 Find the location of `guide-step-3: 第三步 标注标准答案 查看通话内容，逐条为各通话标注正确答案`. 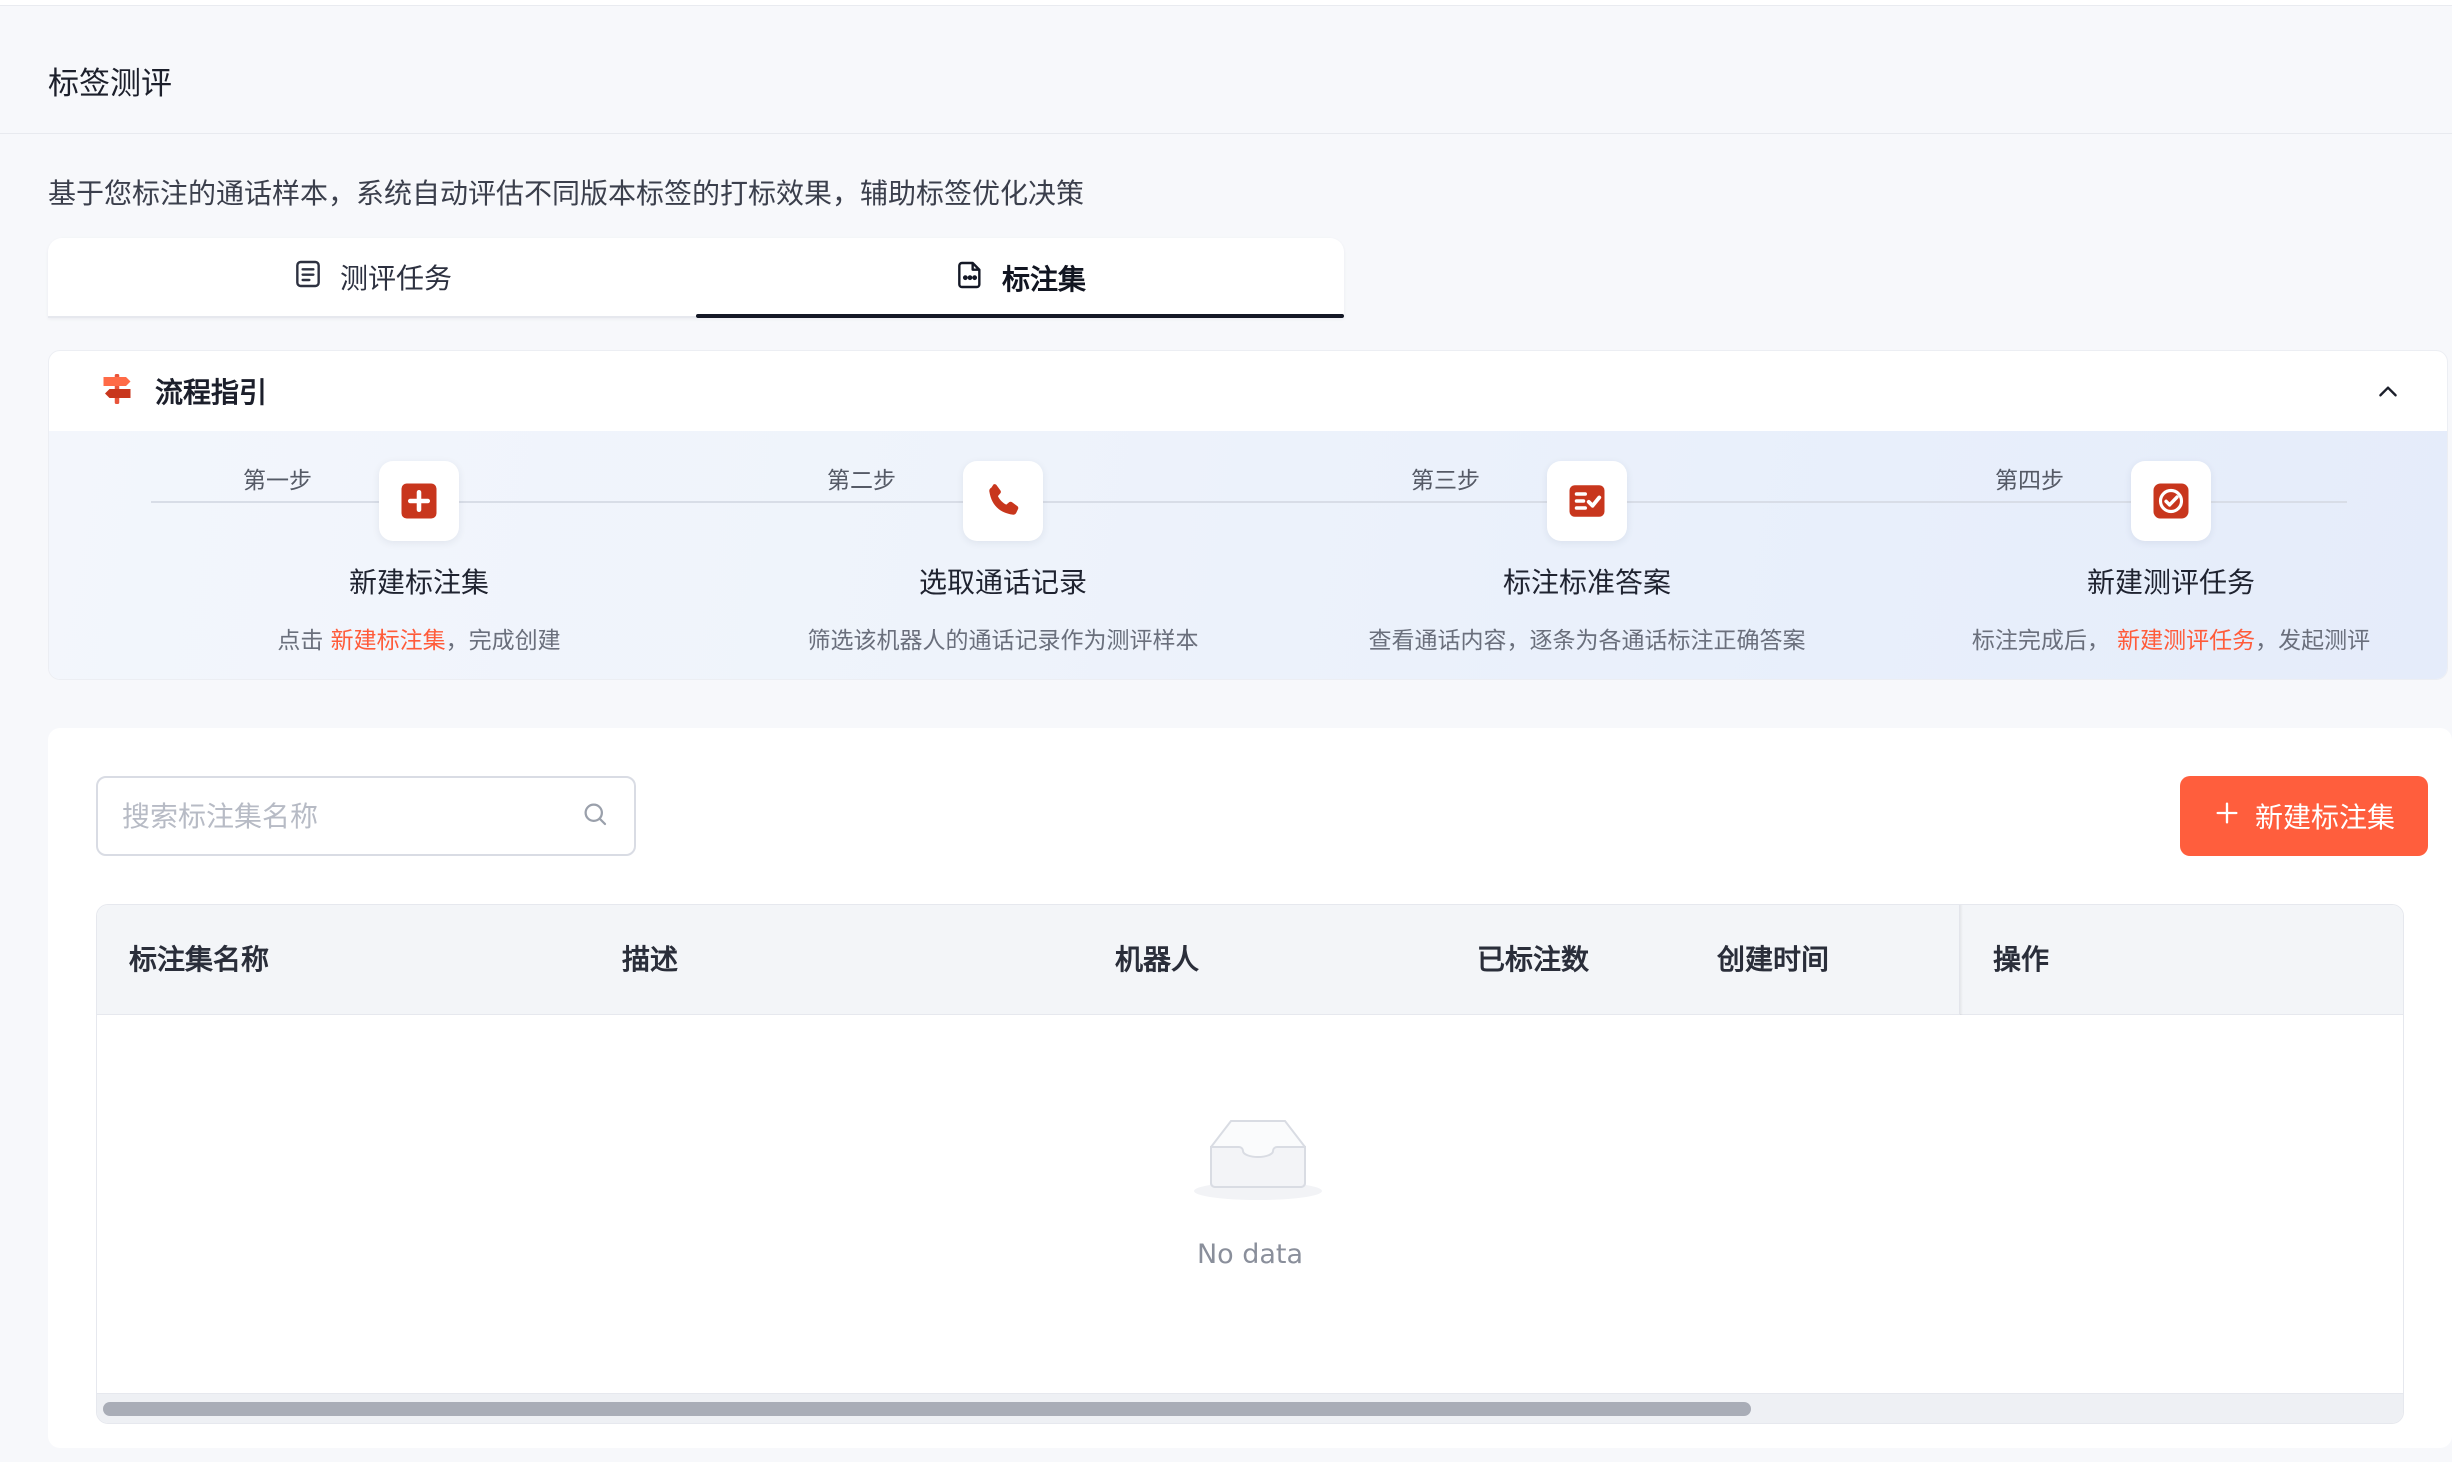

guide-step-3: 第三步 标注标准答案 查看通话内容，逐条为各通话标注正确答案 is located at coordinates (1587, 555).